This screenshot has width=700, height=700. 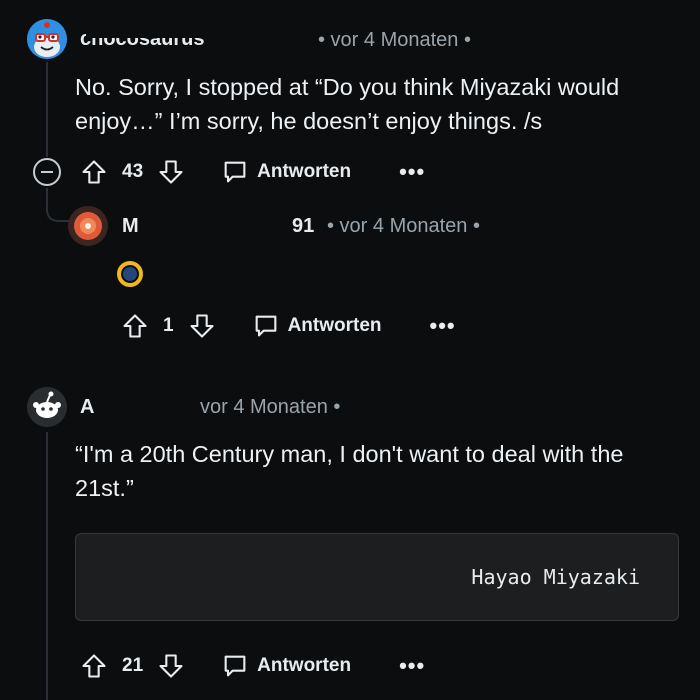 What do you see at coordinates (168, 325) in the screenshot?
I see `vote-count: 1` at bounding box center [168, 325].